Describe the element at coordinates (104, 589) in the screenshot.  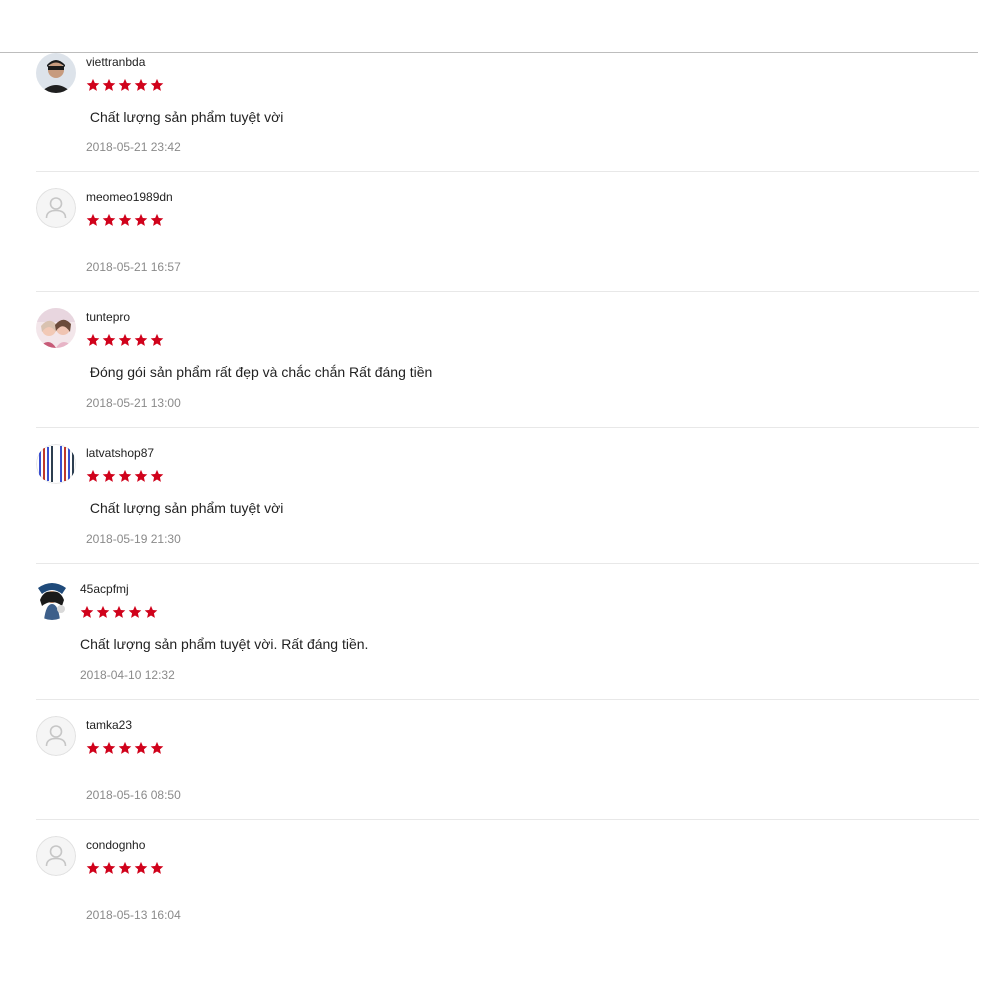
I see `review-username: 45acpfmj` at that location.